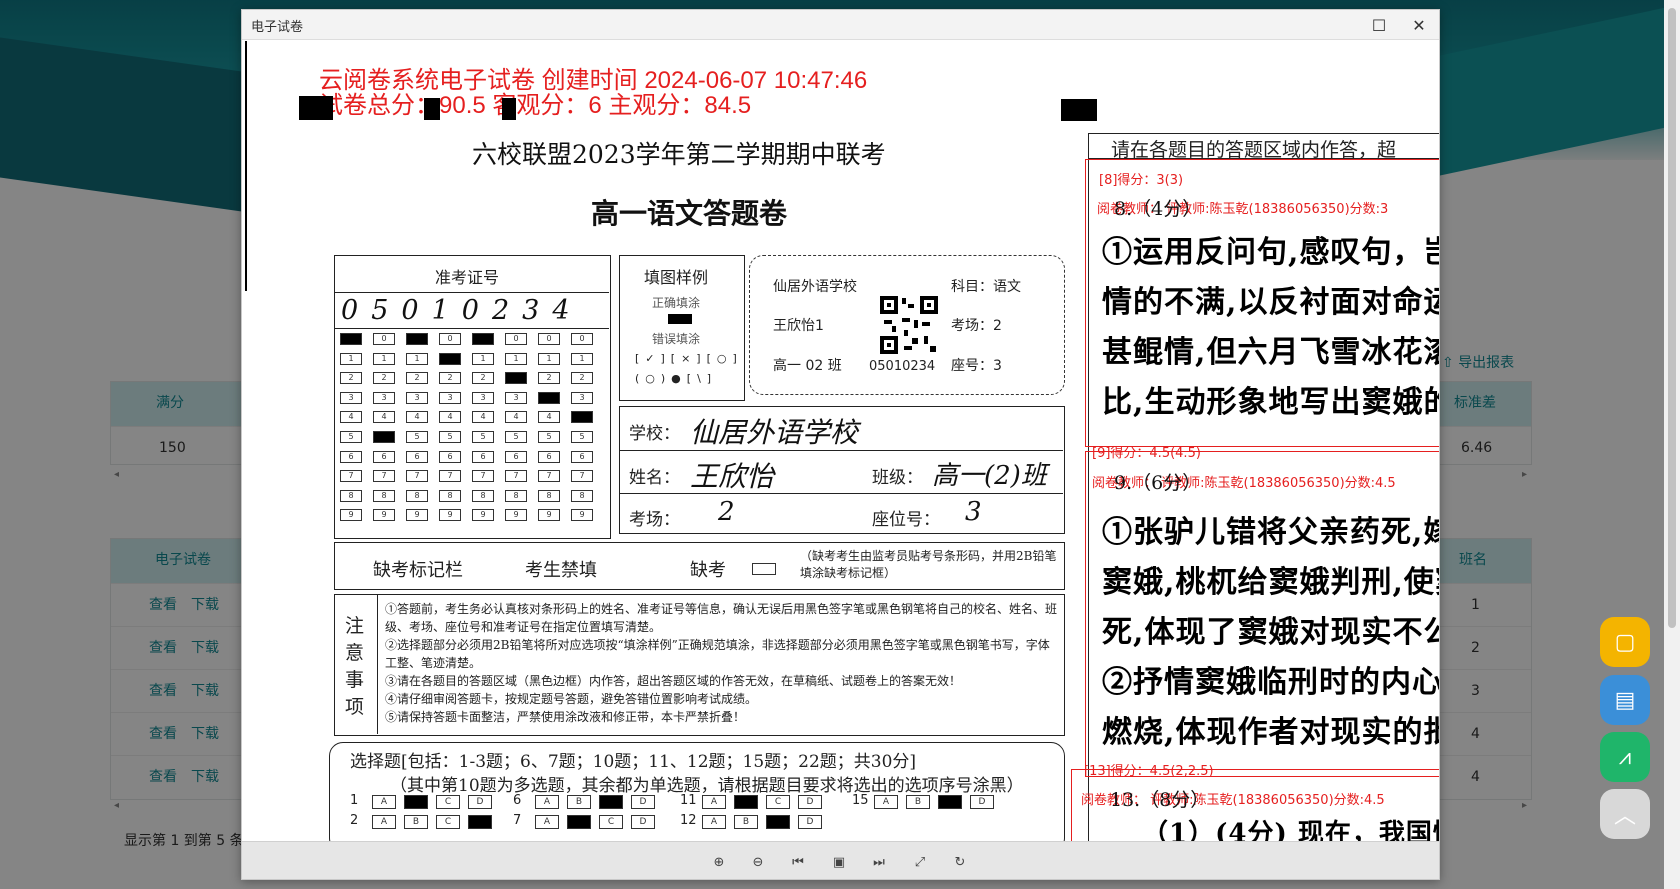  What do you see at coordinates (1079, 110) in the screenshot?
I see `position-mark` at bounding box center [1079, 110].